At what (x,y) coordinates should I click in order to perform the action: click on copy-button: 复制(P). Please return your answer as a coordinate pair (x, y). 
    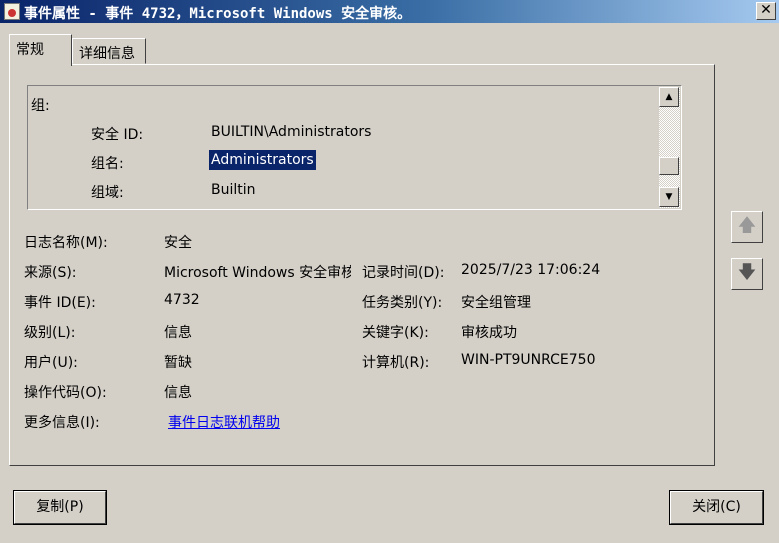
    Looking at the image, I should click on (60, 507).